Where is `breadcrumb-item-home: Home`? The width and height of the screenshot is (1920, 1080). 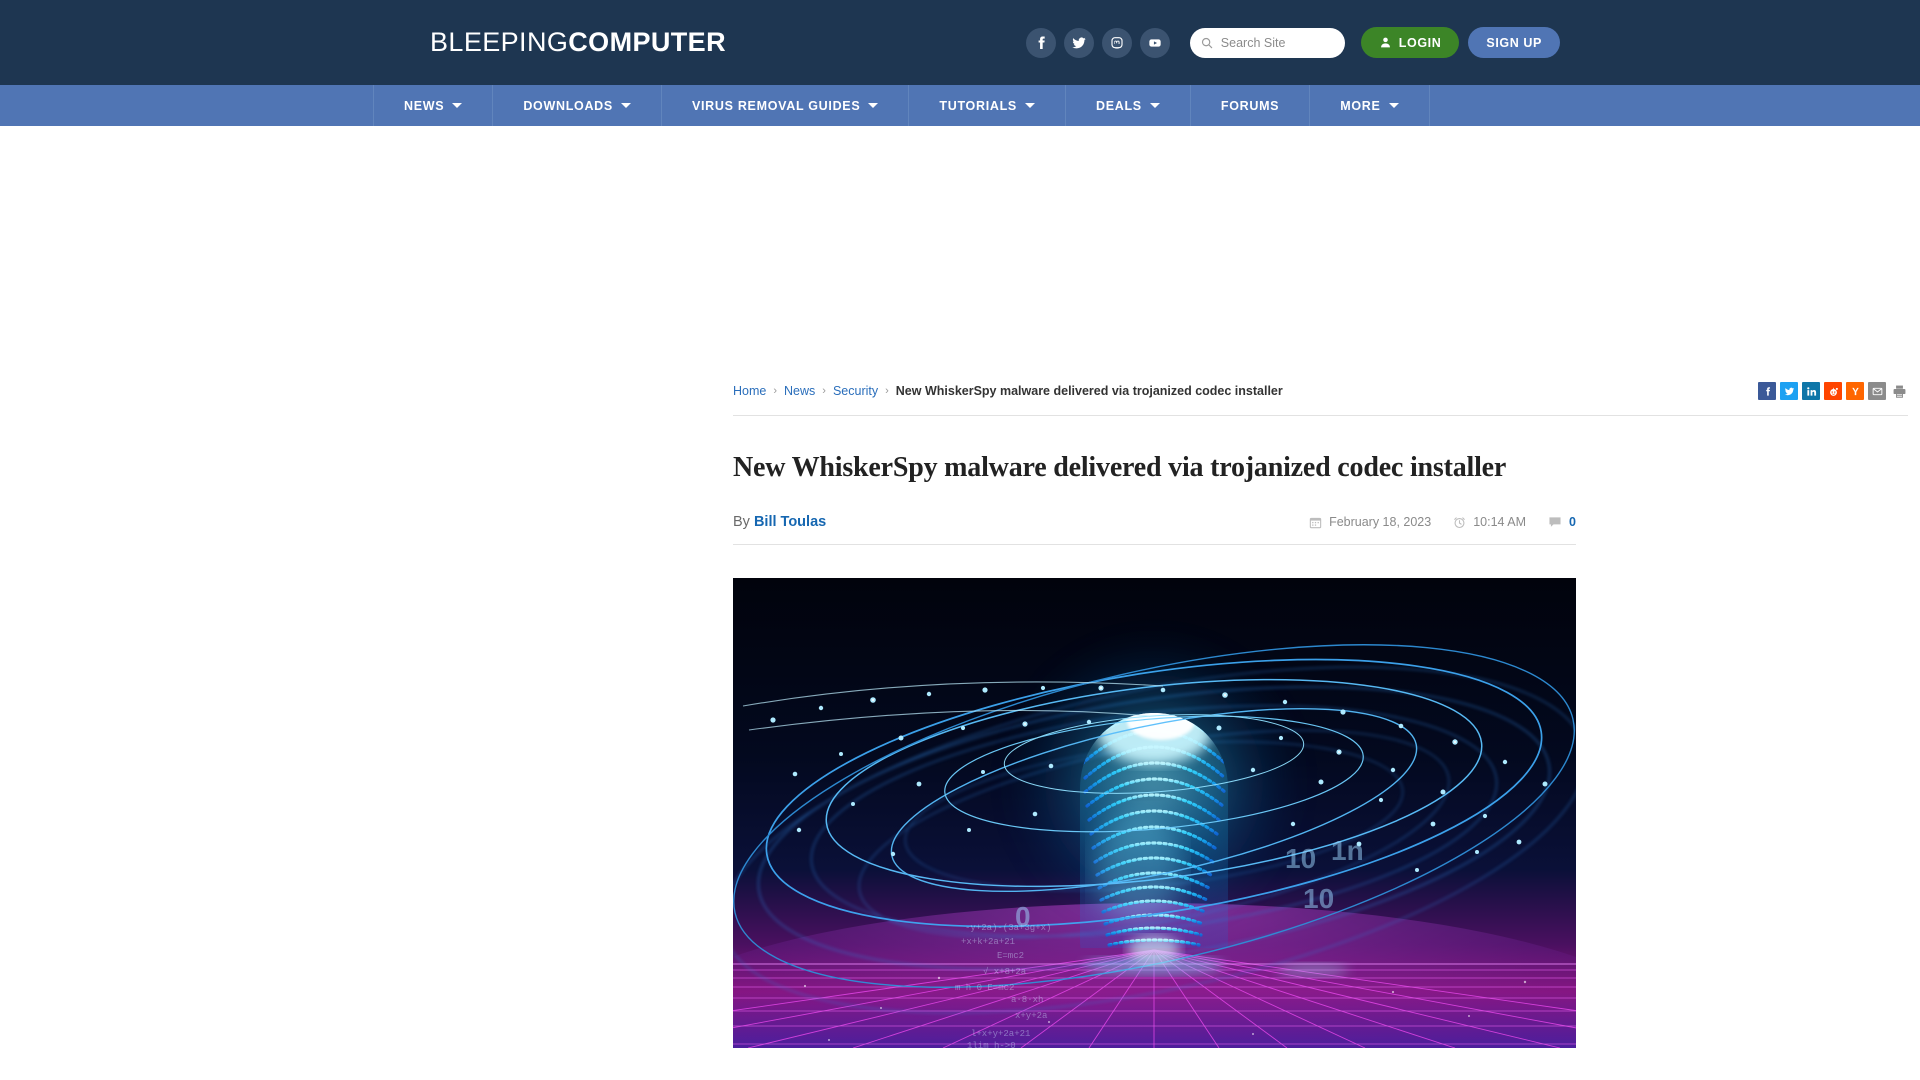 breadcrumb-item-home: Home is located at coordinates (749, 391).